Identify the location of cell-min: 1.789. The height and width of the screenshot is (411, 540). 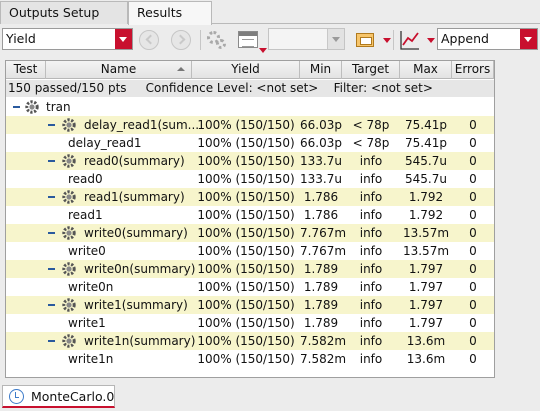
(321, 287).